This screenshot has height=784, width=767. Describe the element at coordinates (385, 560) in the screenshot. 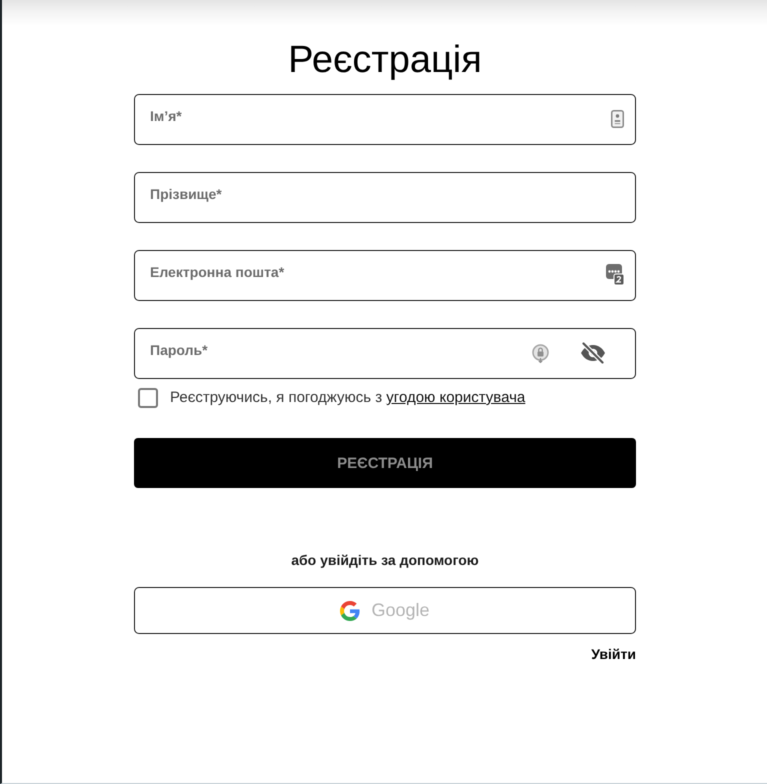

I see `alternative-login-text: або увійдіть за допомогою` at that location.